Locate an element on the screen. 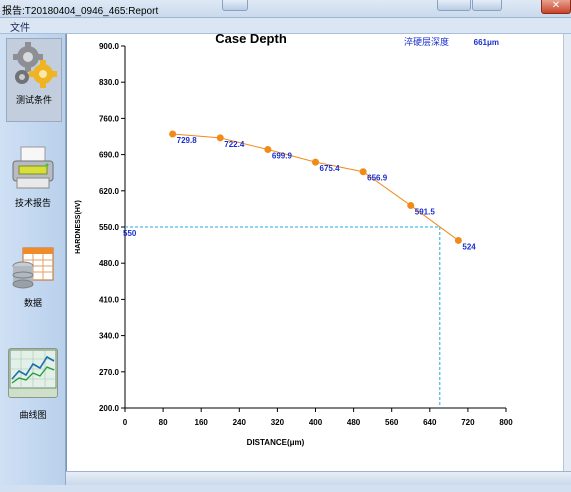 The image size is (571, 492). series-line is located at coordinates (315, 187).